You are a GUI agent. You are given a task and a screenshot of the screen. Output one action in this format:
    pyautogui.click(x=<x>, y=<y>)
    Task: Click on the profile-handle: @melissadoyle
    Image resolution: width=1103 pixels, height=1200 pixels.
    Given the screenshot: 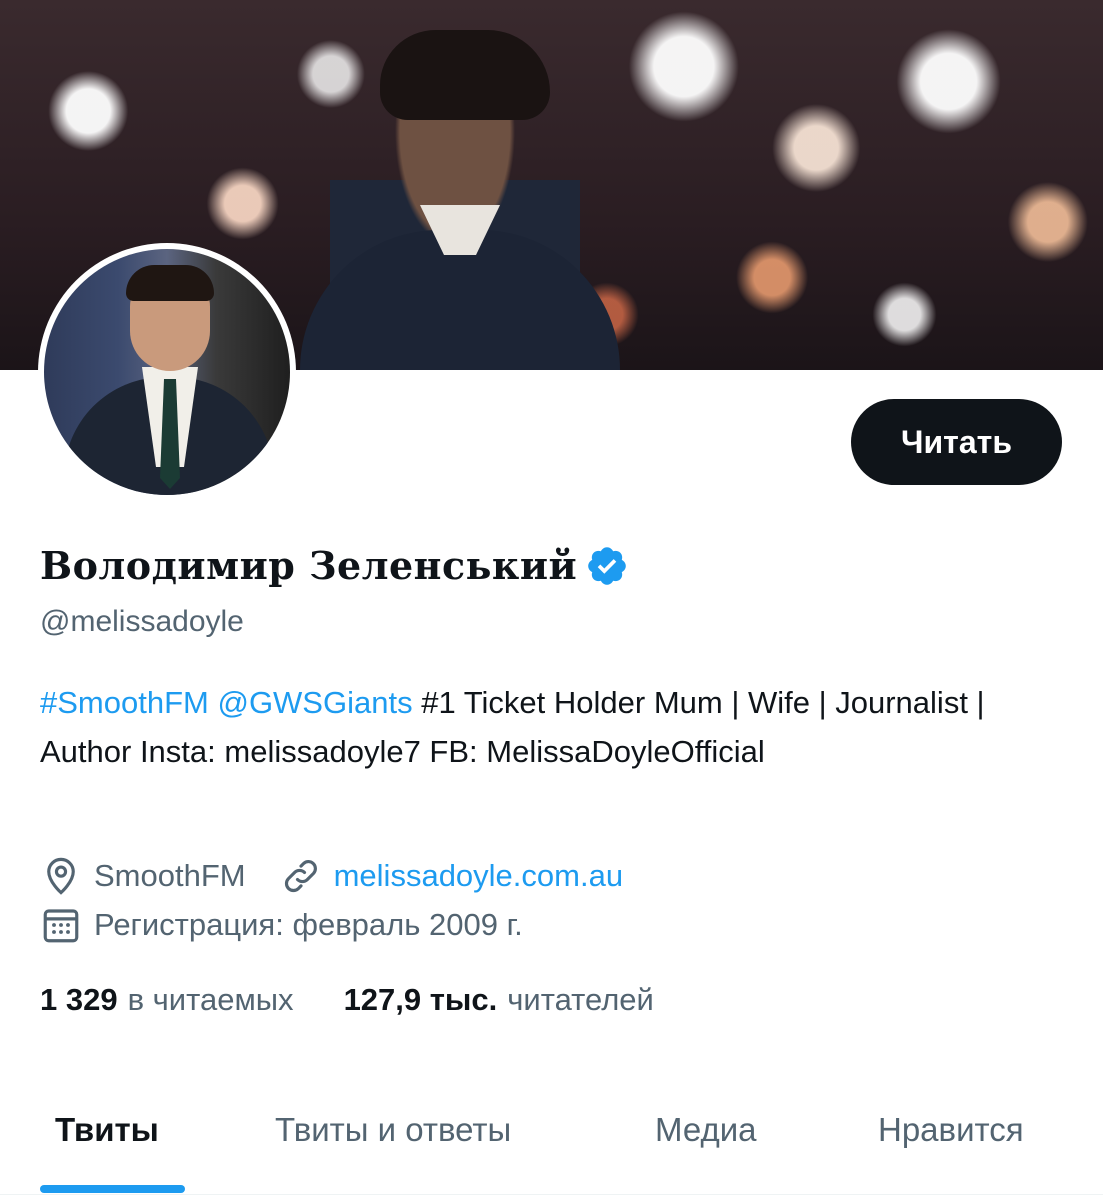 What is the action you would take?
    pyautogui.click(x=142, y=621)
    